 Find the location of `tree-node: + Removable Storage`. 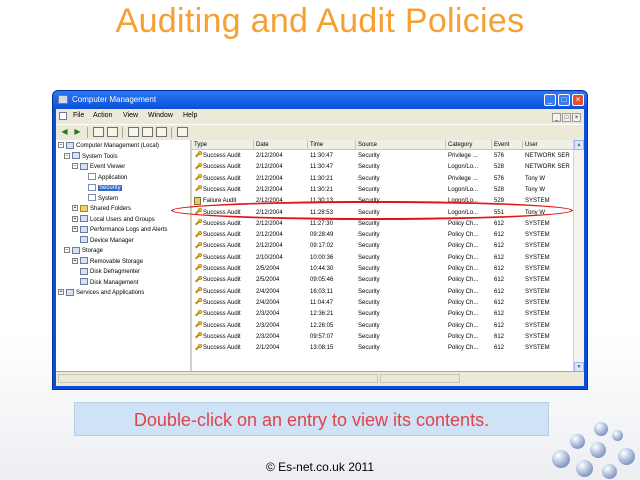

tree-node: + Removable Storage is located at coordinates (107, 262).